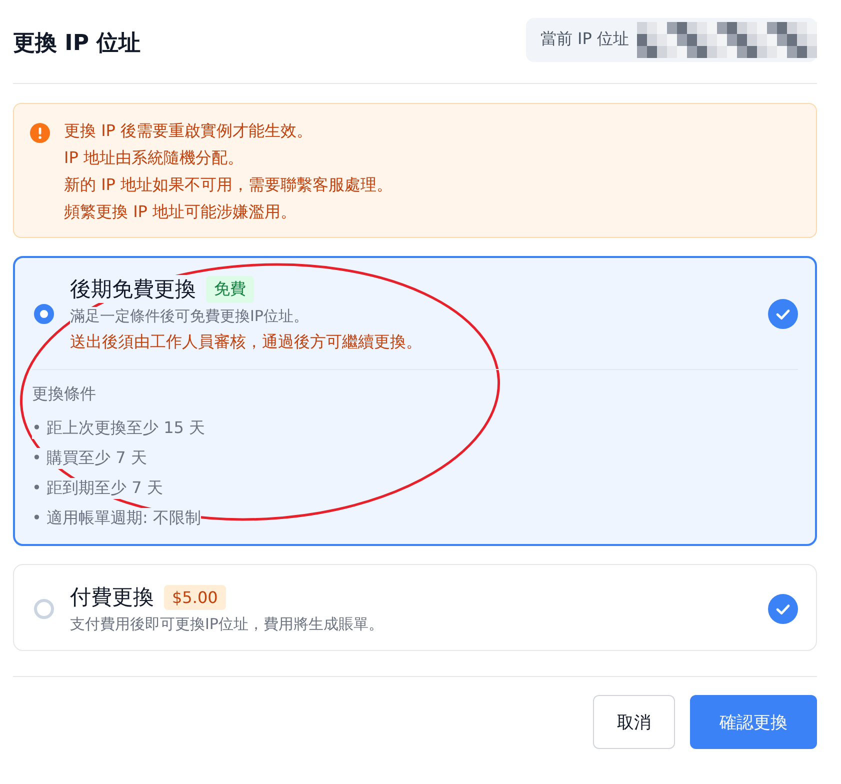 This screenshot has width=841, height=784. Describe the element at coordinates (634, 722) in the screenshot. I see `cancel-button: 取消` at that location.